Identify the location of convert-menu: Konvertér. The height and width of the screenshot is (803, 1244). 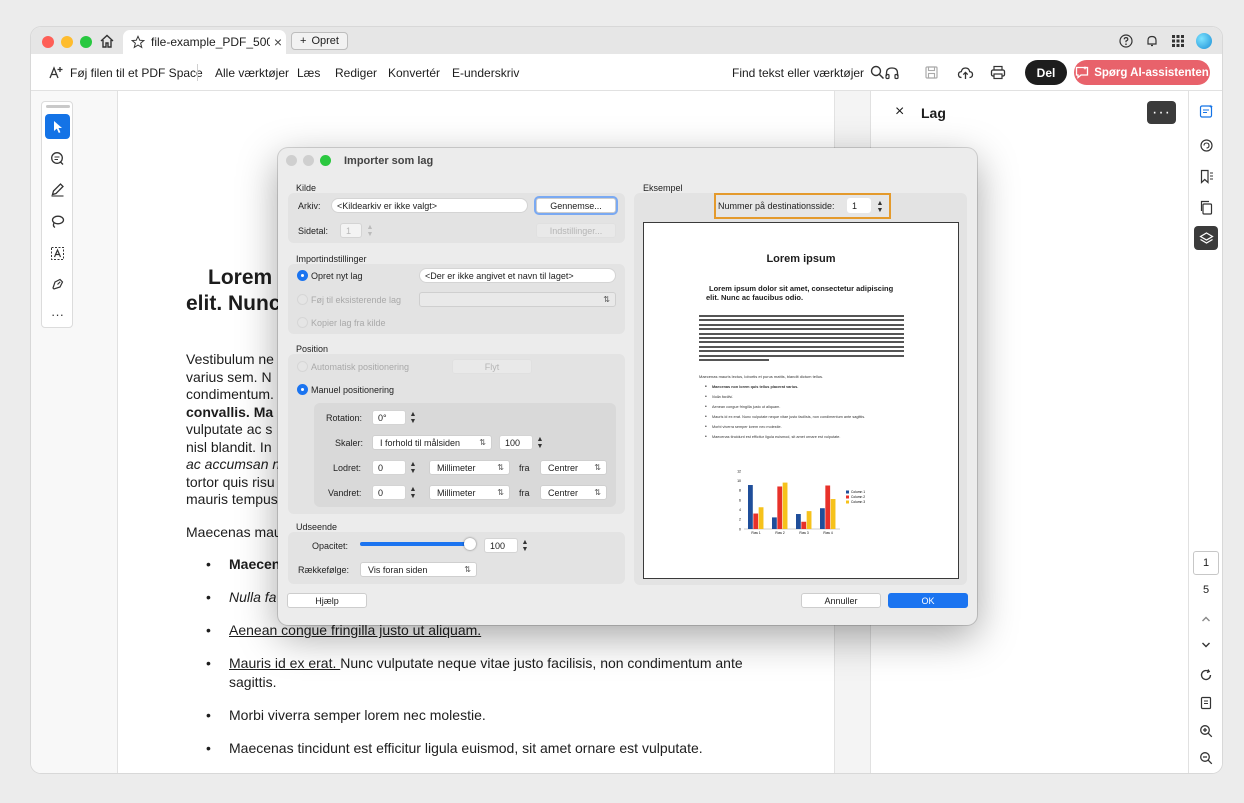
(414, 72).